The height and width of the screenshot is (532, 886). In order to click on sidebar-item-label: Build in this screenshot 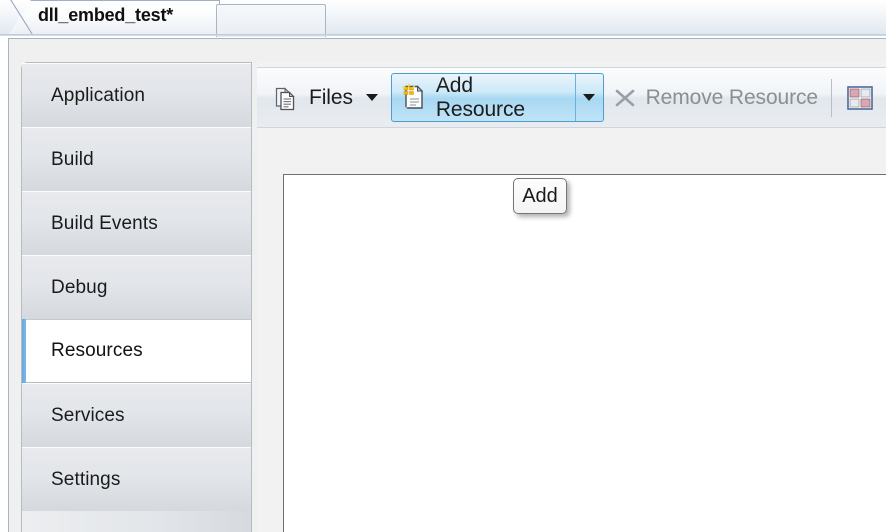, I will do `click(72, 159)`.